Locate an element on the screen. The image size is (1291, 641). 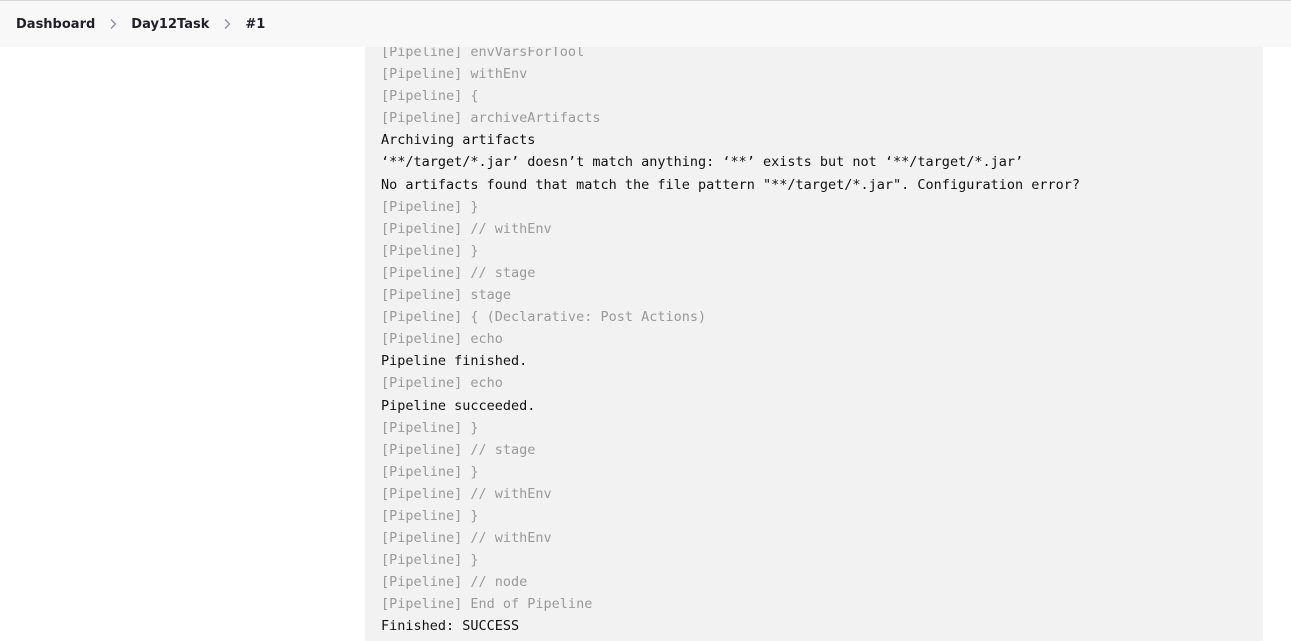
breadcrumb: Dashboard Day12Task #1 is located at coordinates (140, 24).